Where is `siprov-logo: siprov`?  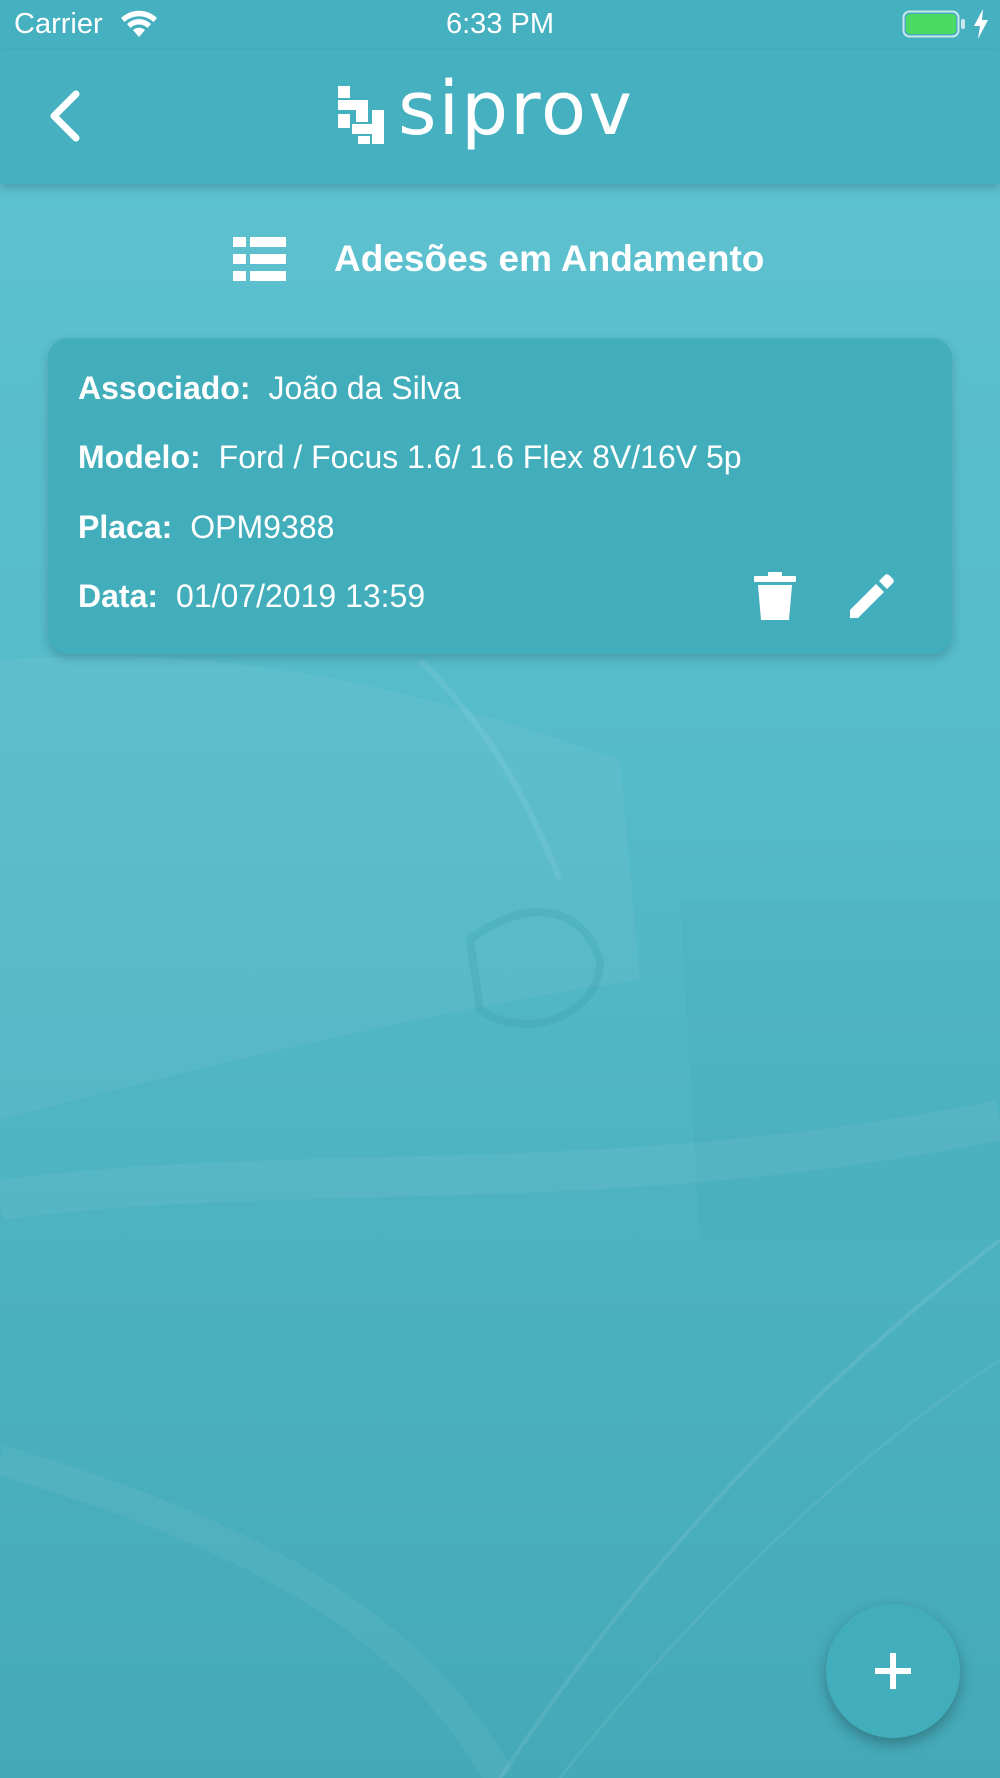
siprov-logo: siprov is located at coordinates (503, 114).